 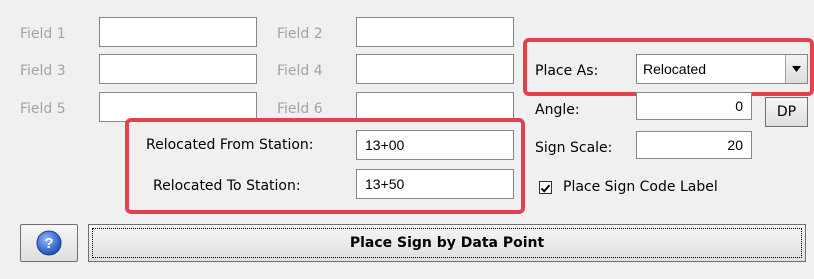 I want to click on field-1-label: Field 1, so click(x=43, y=34).